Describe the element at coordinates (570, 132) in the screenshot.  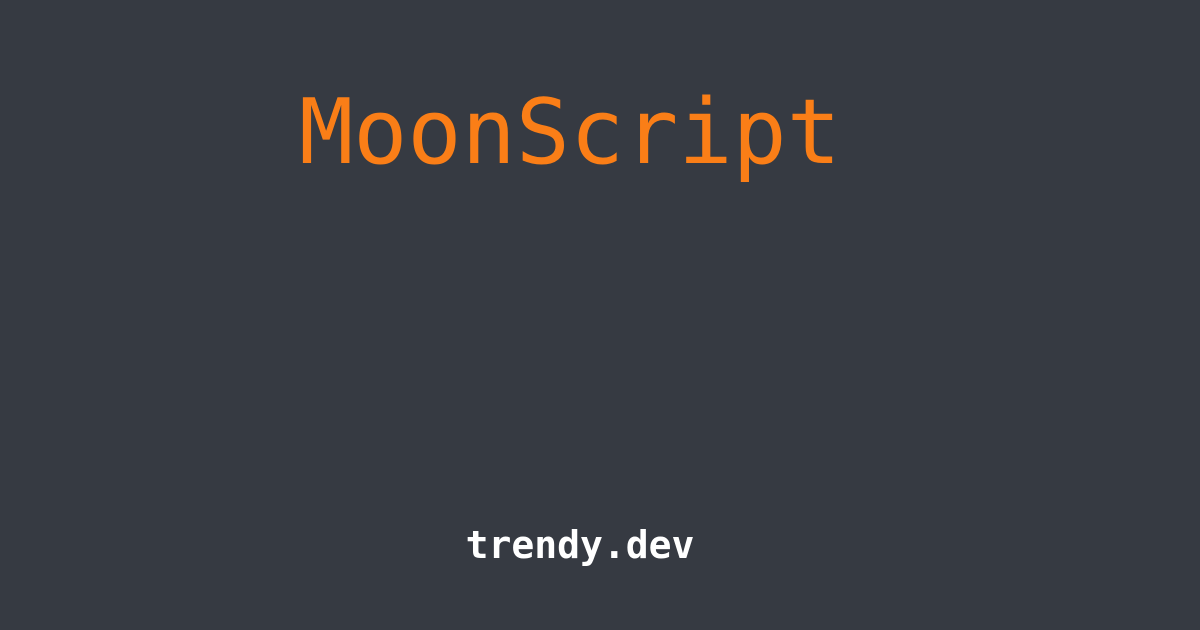
I see `page-title: MoonScript` at that location.